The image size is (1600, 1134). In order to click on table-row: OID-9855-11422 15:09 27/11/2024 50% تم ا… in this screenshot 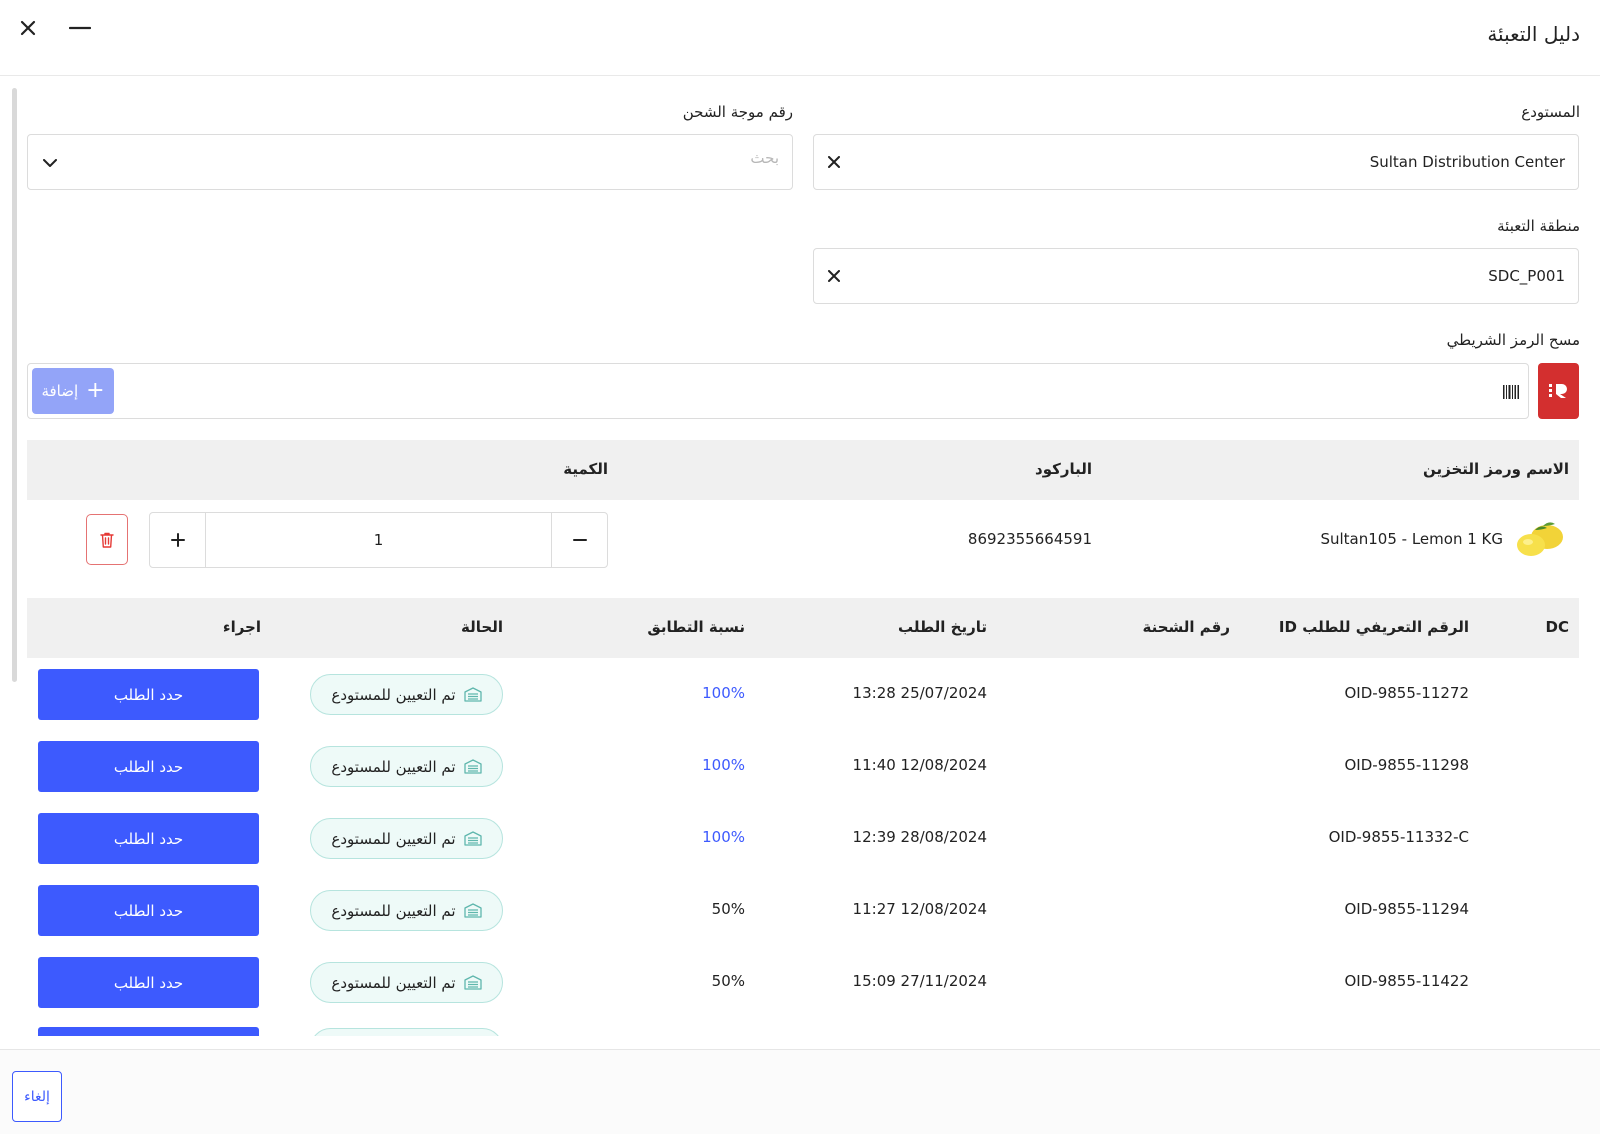, I will do `click(803, 982)`.